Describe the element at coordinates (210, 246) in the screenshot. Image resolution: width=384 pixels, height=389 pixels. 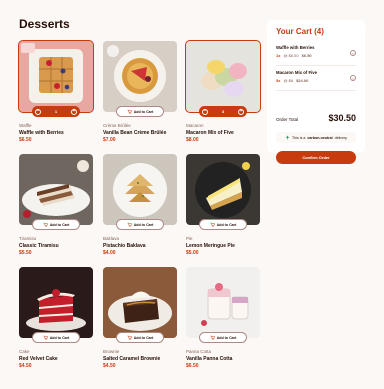
I see `product-name: Lemon Meringue Pie` at that location.